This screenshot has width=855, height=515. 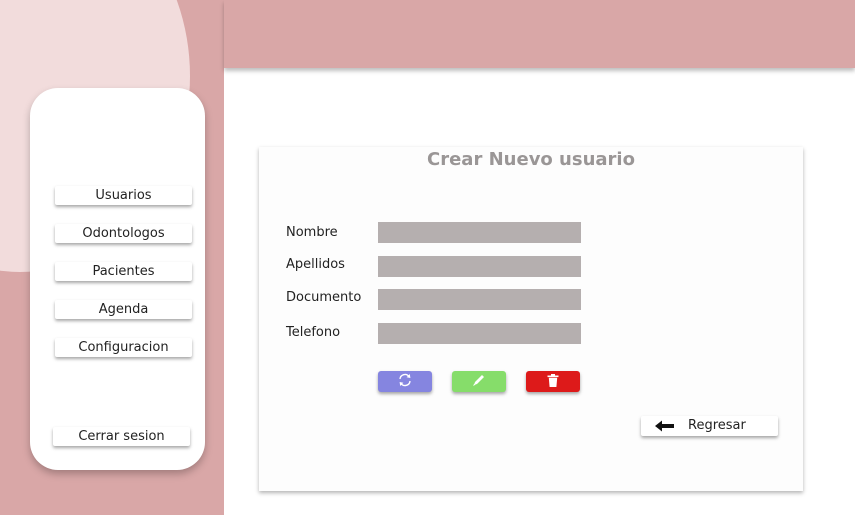 I want to click on top-header-bar, so click(x=539, y=34).